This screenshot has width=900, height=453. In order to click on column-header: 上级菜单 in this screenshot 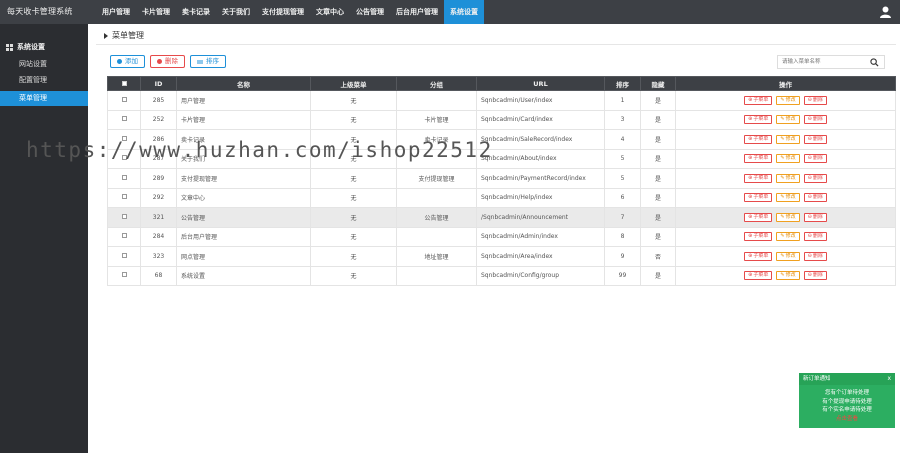, I will do `click(353, 83)`.